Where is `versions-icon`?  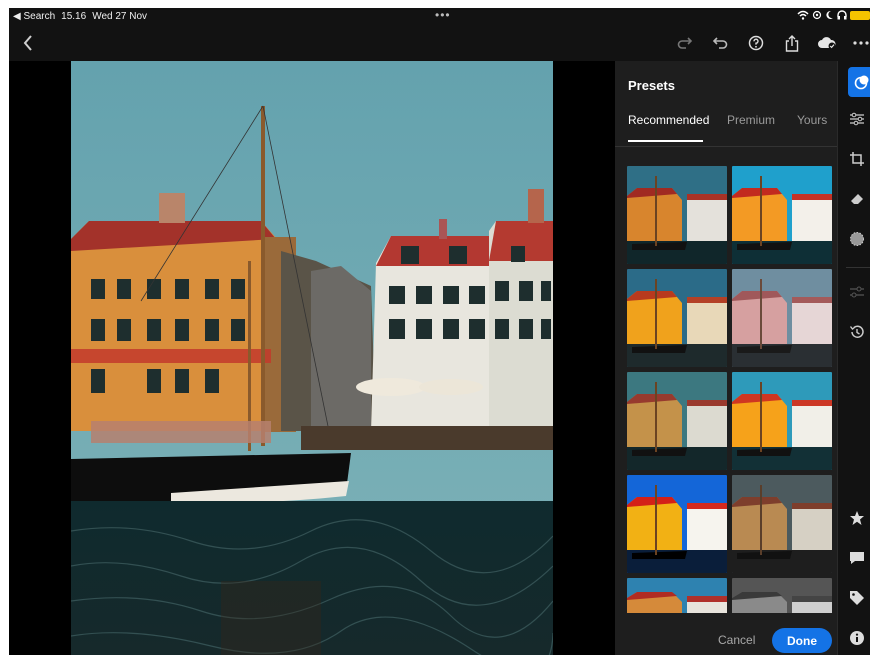 versions-icon is located at coordinates (857, 292).